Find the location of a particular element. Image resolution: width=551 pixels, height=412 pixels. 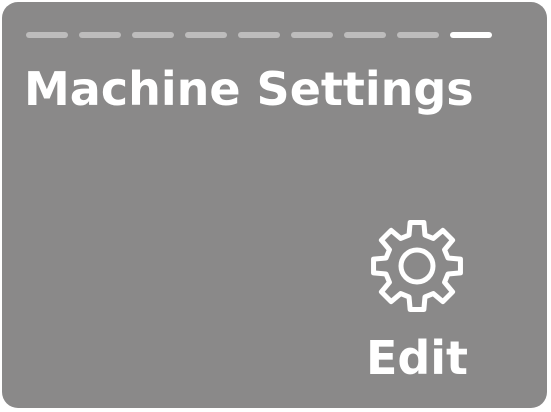

edit-button: Edit is located at coordinates (418, 302).